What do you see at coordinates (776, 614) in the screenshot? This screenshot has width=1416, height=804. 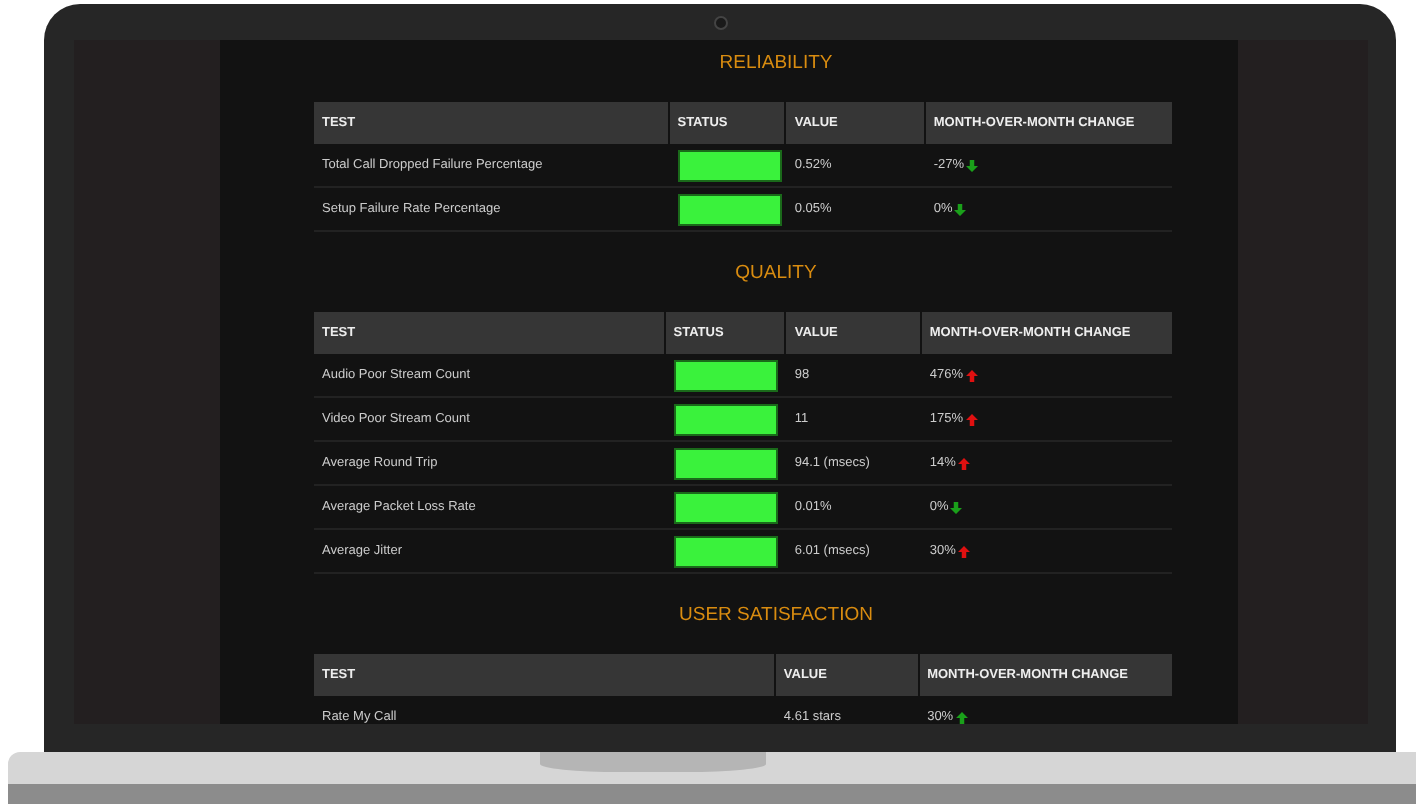 I see `section-title: USER SATISFACTION` at bounding box center [776, 614].